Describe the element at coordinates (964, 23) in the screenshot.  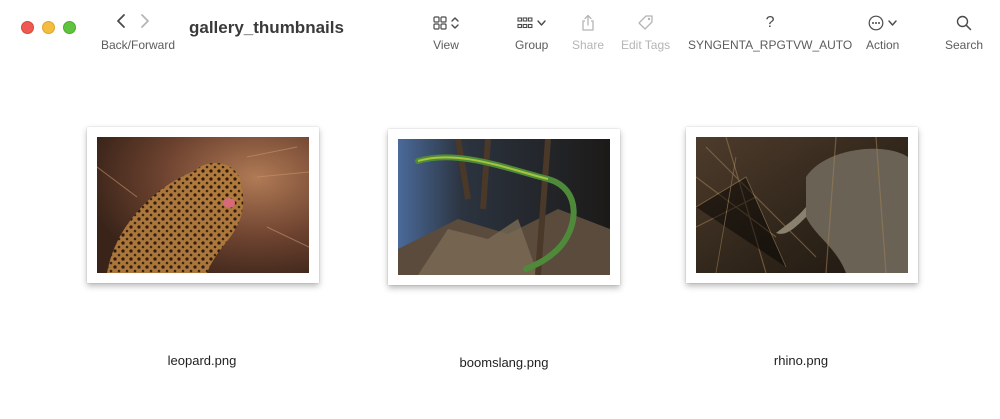
I see `search-icon` at that location.